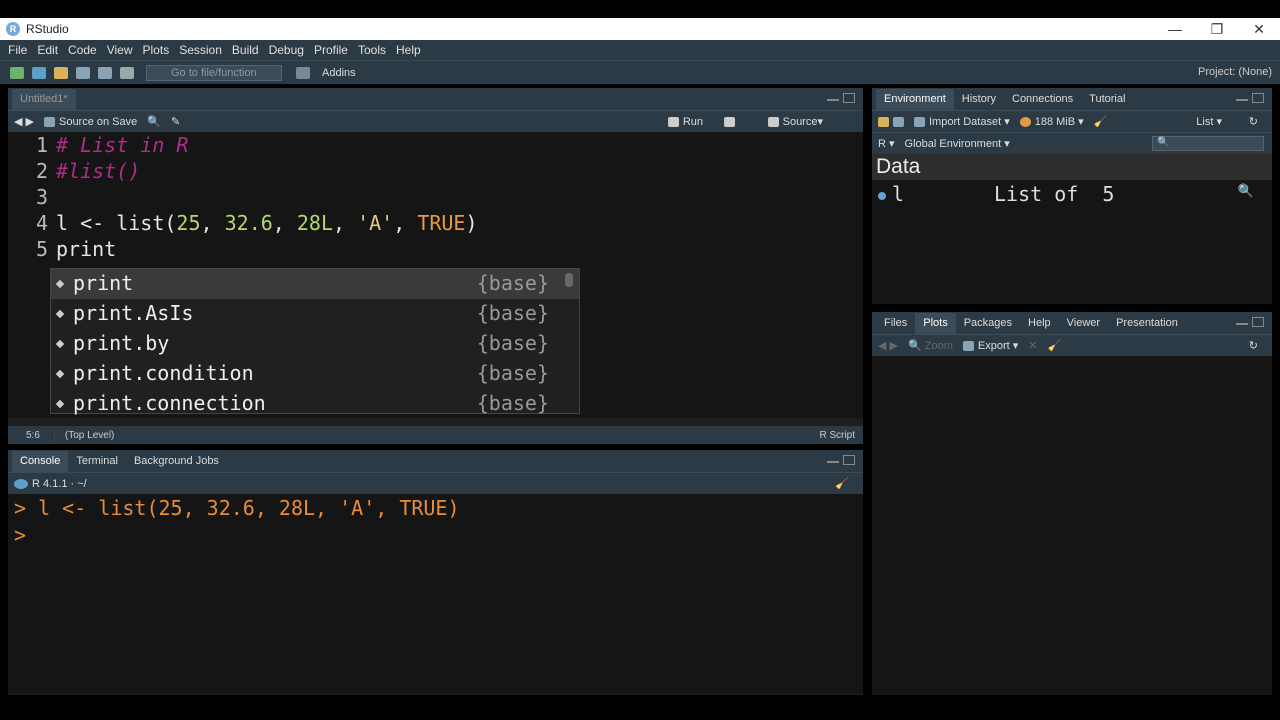  Describe the element at coordinates (1072, 195) in the screenshot. I see `environment-row: l List of 5 🔍` at that location.